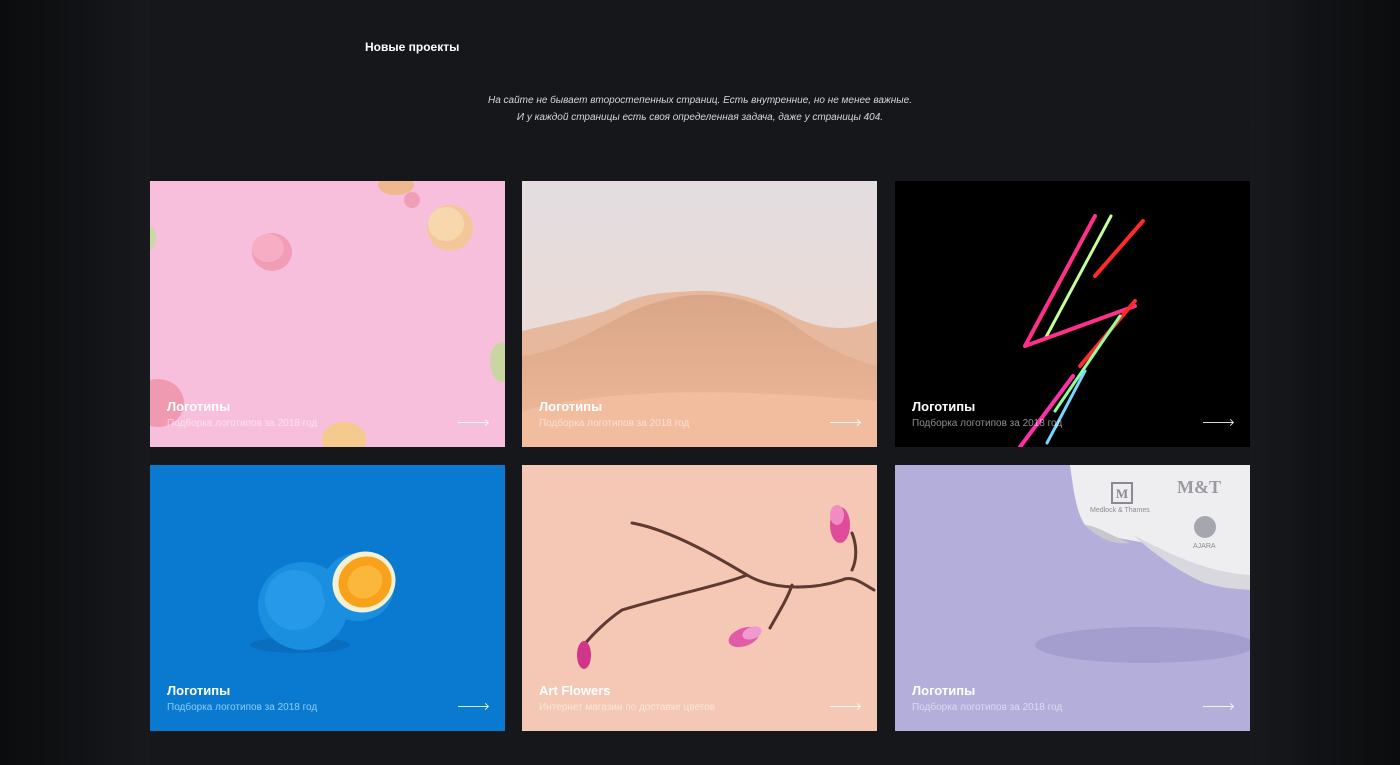 This screenshot has width=1400, height=765. What do you see at coordinates (1120, 510) in the screenshot?
I see `paper-logo-medlock: Medlock & Thames` at bounding box center [1120, 510].